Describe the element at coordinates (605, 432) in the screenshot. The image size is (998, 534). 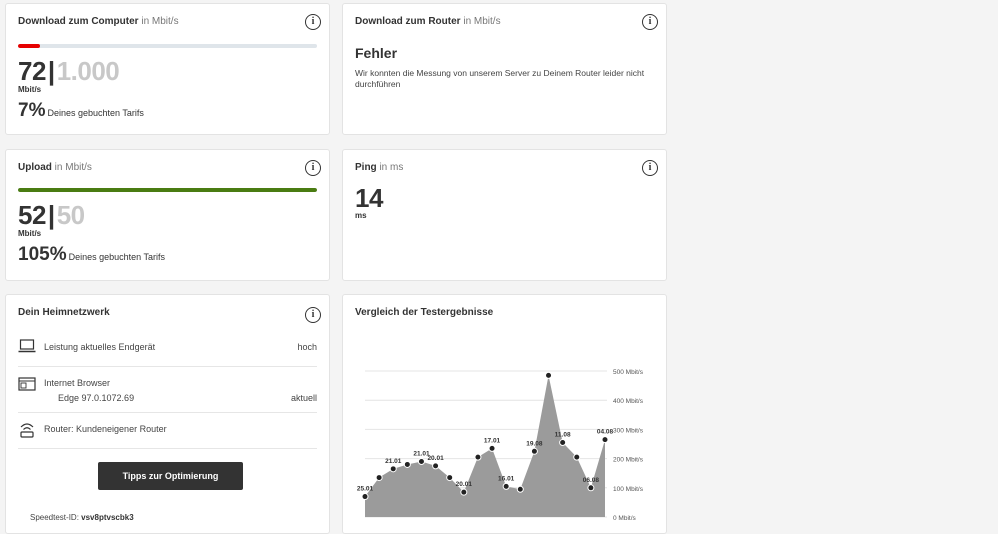
I see `chart-point-label: 04.08` at that location.